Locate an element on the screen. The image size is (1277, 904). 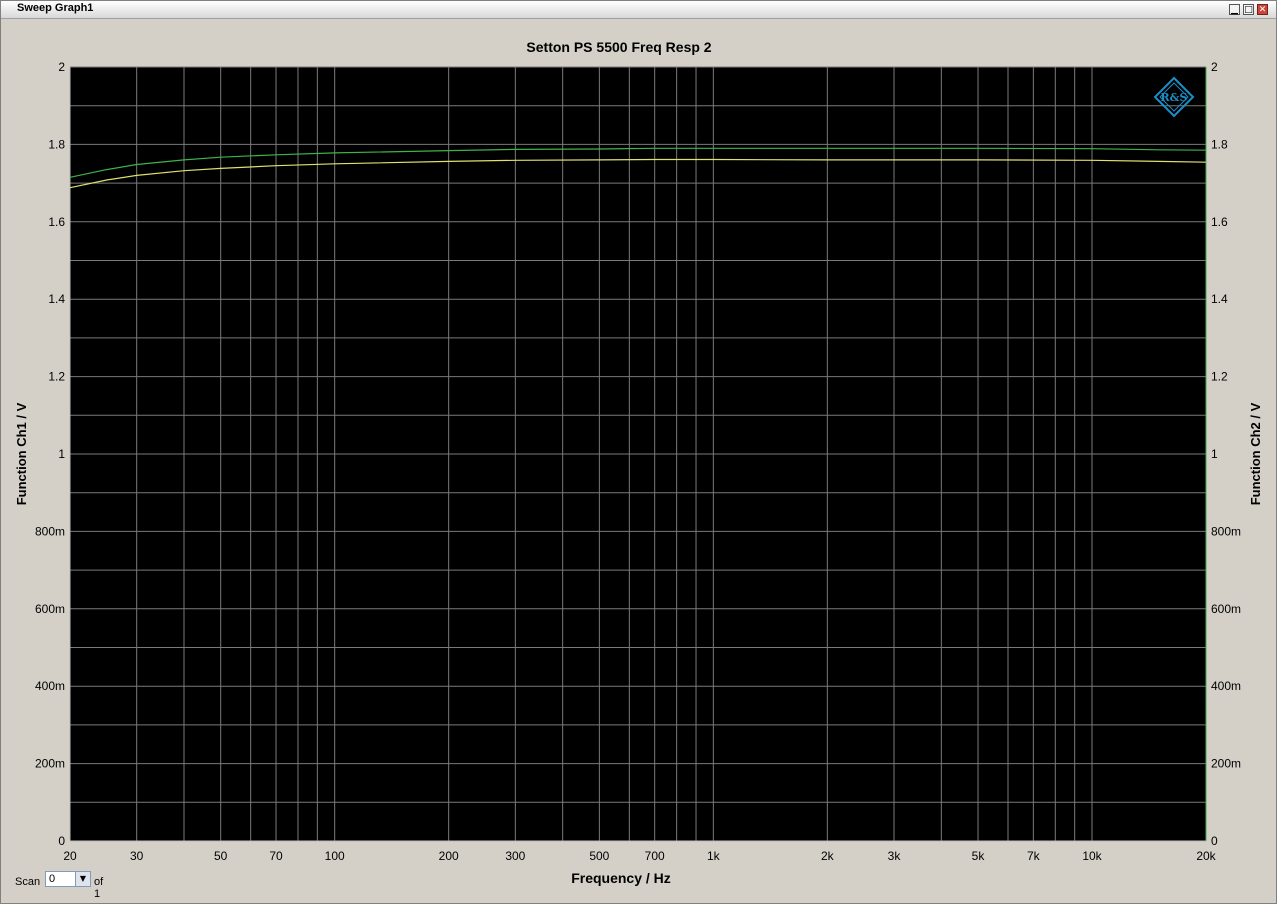
y-tick-label-right: 200m is located at coordinates (1226, 764).